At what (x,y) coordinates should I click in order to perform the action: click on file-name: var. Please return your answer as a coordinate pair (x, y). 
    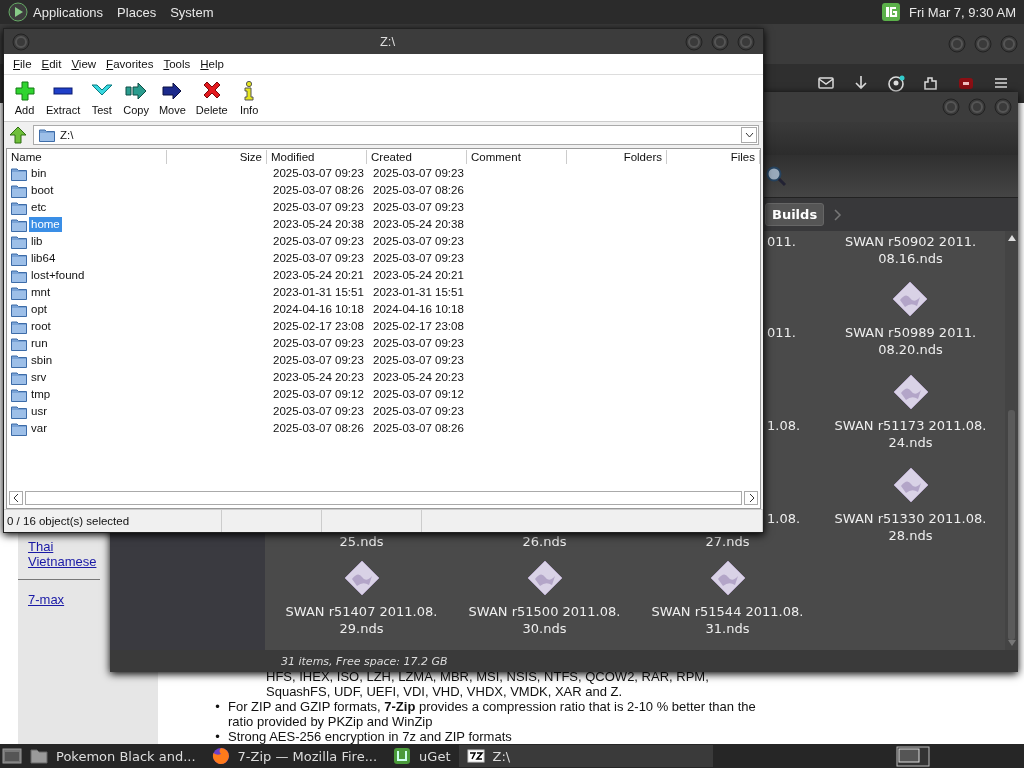
    Looking at the image, I should click on (39, 428).